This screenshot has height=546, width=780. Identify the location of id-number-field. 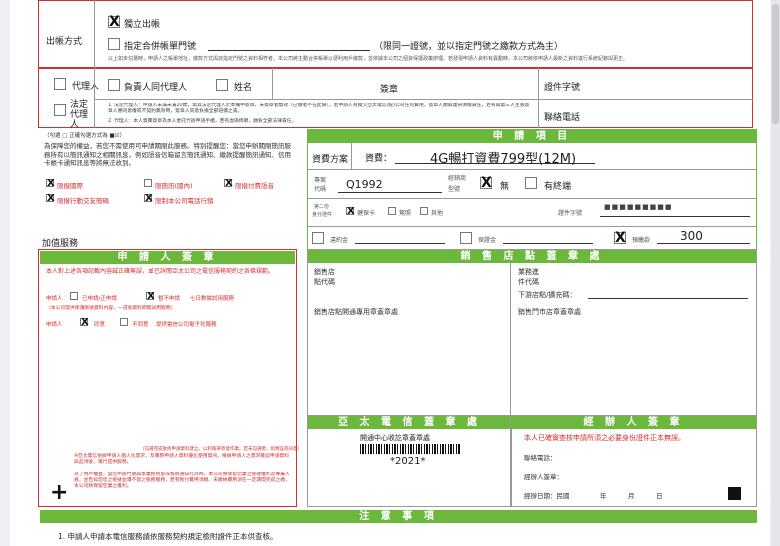
(675, 216).